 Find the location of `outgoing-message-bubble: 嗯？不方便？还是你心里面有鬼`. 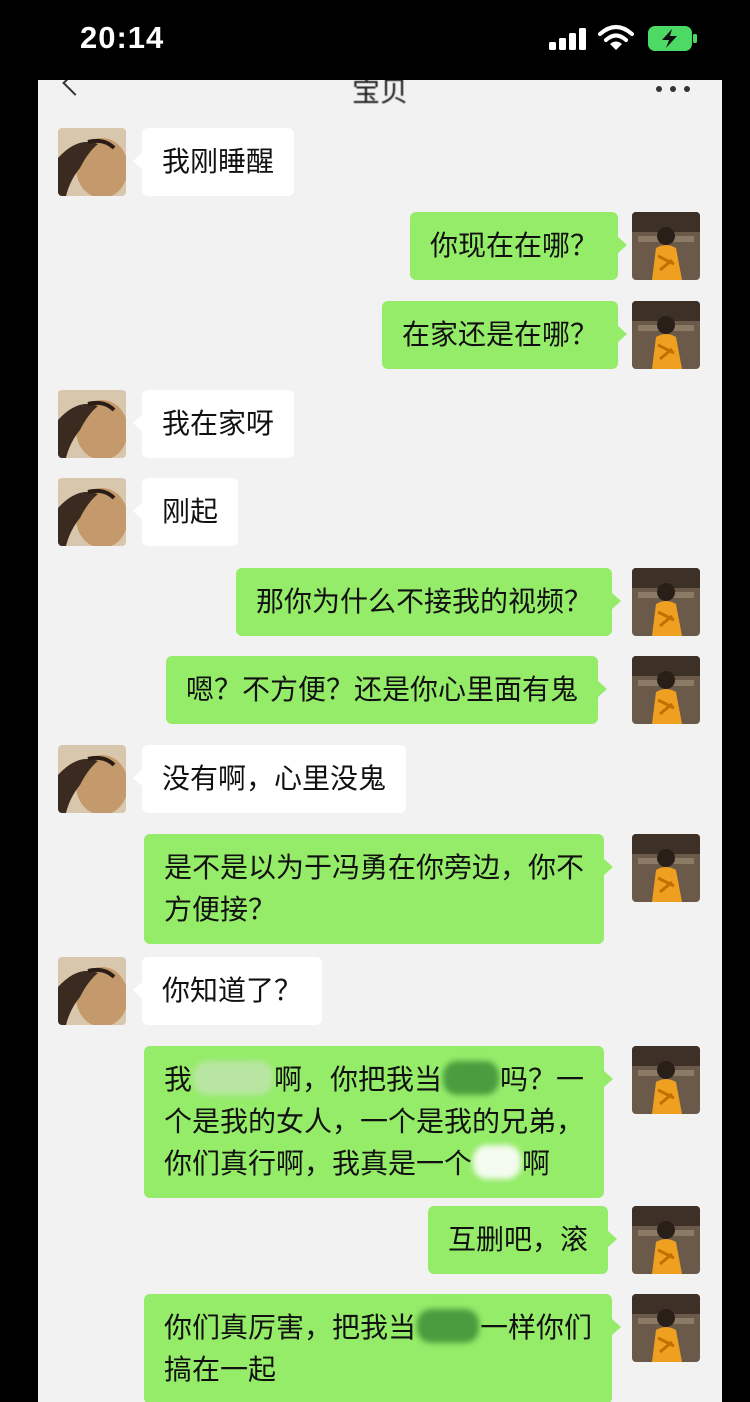

outgoing-message-bubble: 嗯？不方便？还是你心里面有鬼 is located at coordinates (387, 690).